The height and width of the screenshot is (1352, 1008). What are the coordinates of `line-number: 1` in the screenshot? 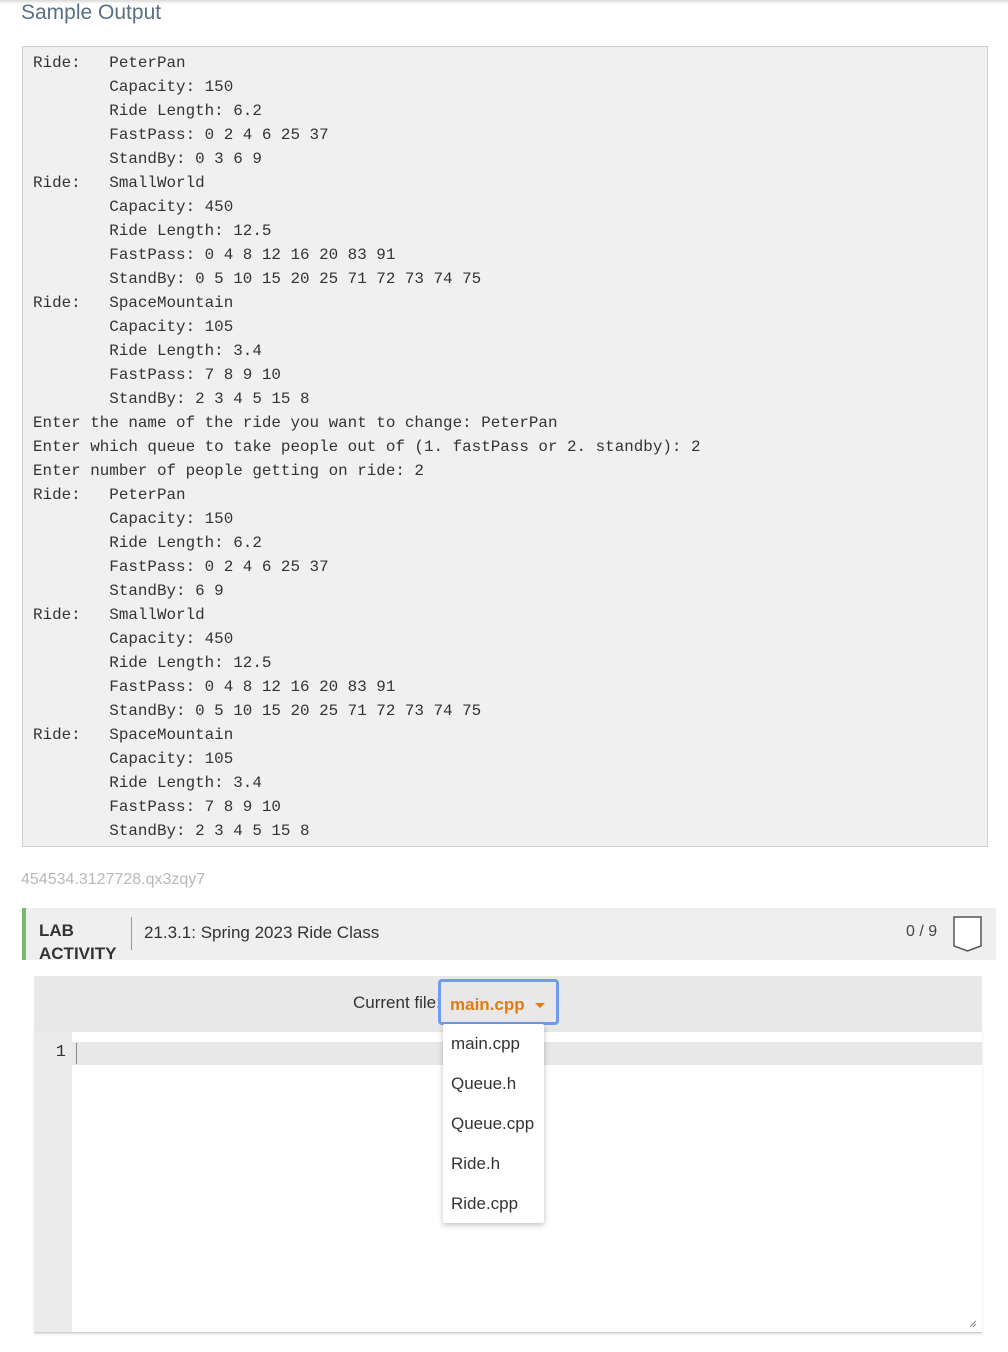 It's located at (60, 1052).